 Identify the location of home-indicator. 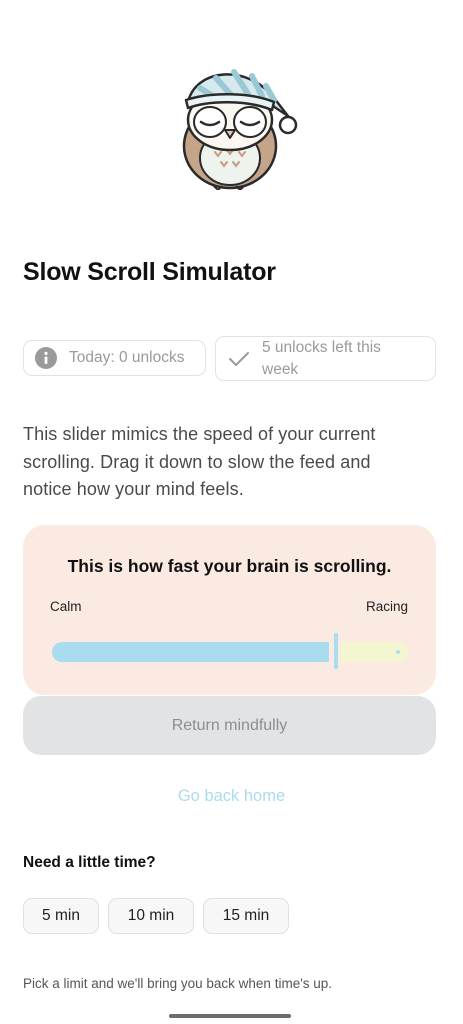
(230, 1016).